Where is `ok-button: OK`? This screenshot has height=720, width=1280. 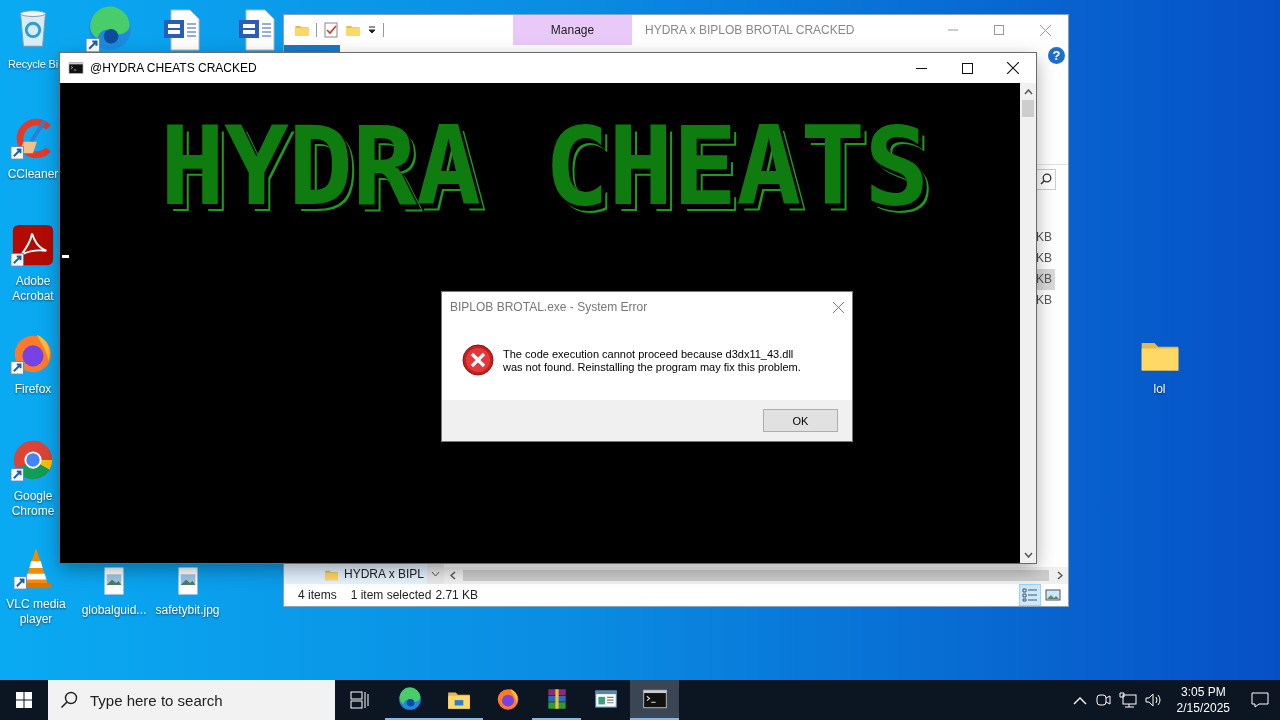 ok-button: OK is located at coordinates (800, 420).